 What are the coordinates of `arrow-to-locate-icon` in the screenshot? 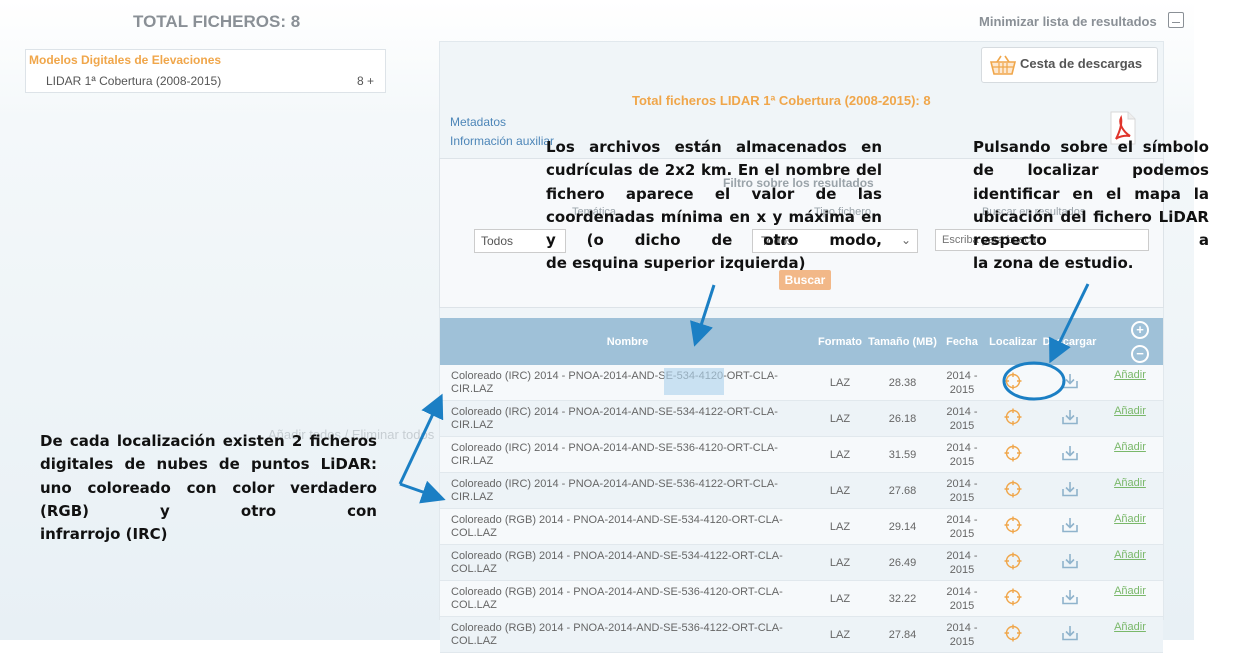 It's located at (1069, 323).